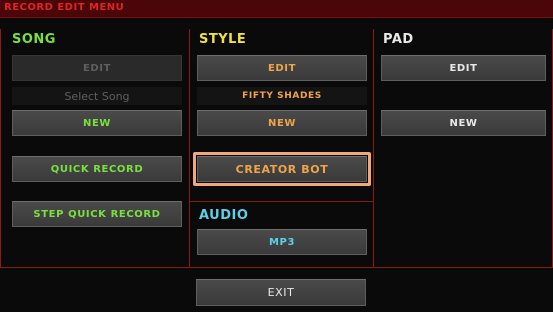 This screenshot has height=312, width=553. What do you see at coordinates (282, 123) in the screenshot?
I see `style-new-button: NEW` at bounding box center [282, 123].